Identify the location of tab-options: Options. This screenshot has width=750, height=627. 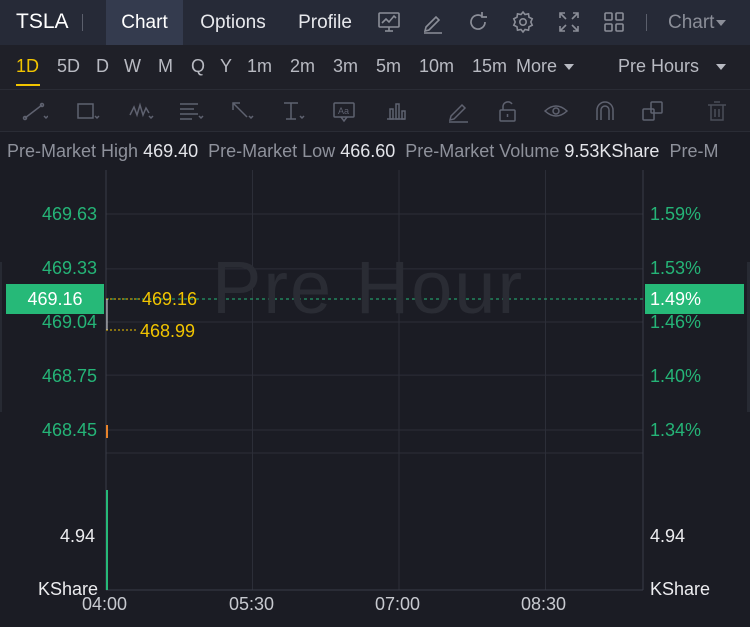
(233, 22).